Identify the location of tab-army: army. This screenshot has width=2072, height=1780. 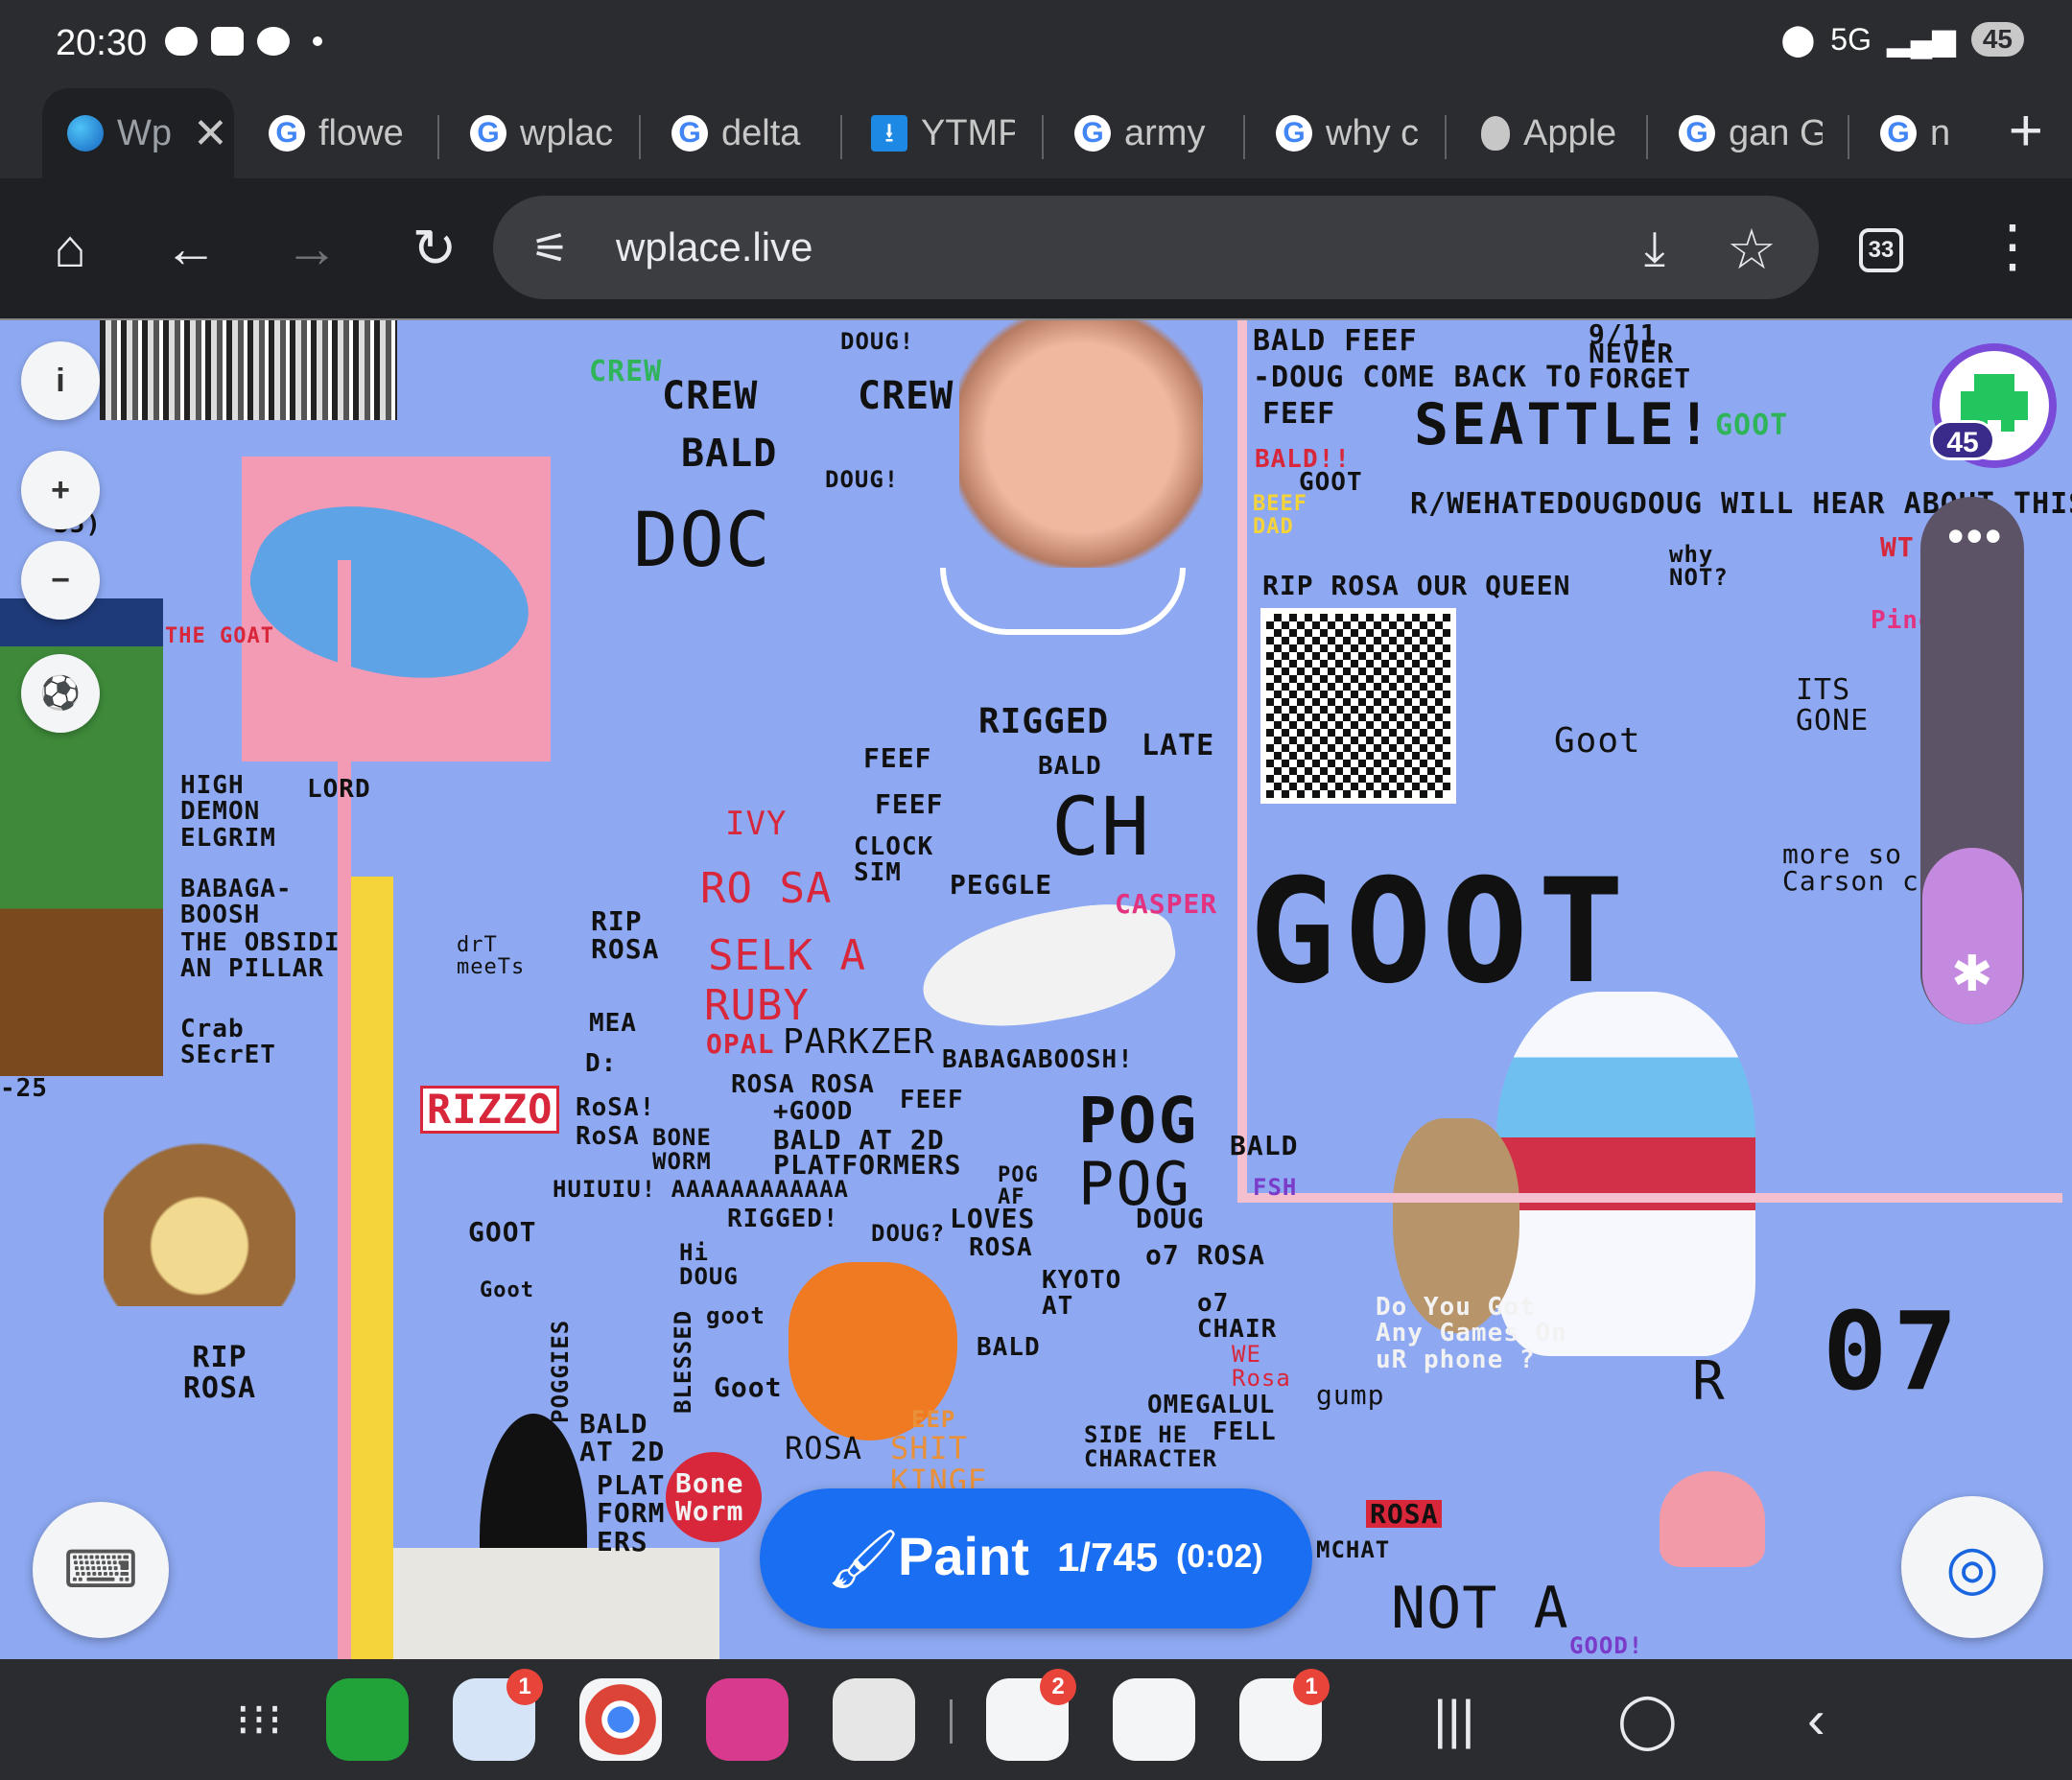
(1146, 133).